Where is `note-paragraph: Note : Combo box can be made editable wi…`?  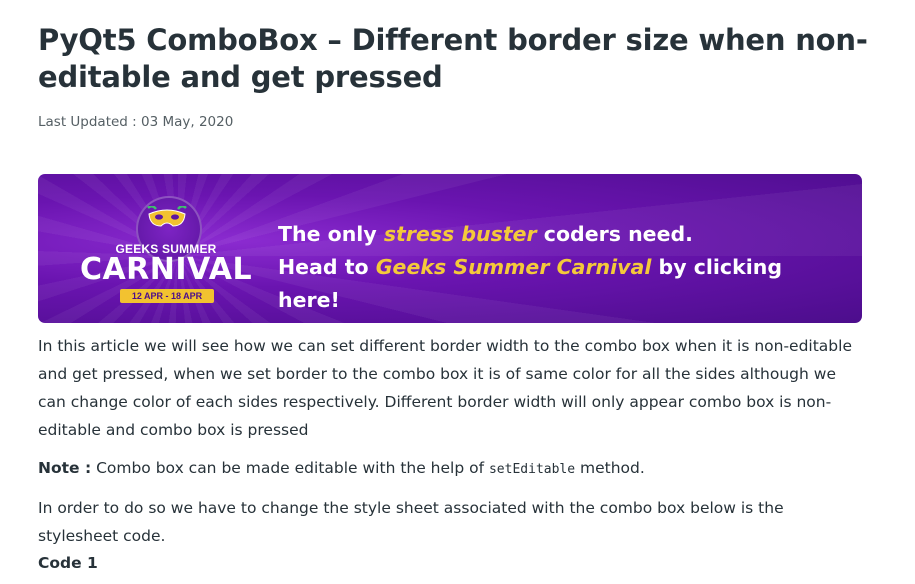 note-paragraph: Note : Combo box can be made editable wi… is located at coordinates (450, 469).